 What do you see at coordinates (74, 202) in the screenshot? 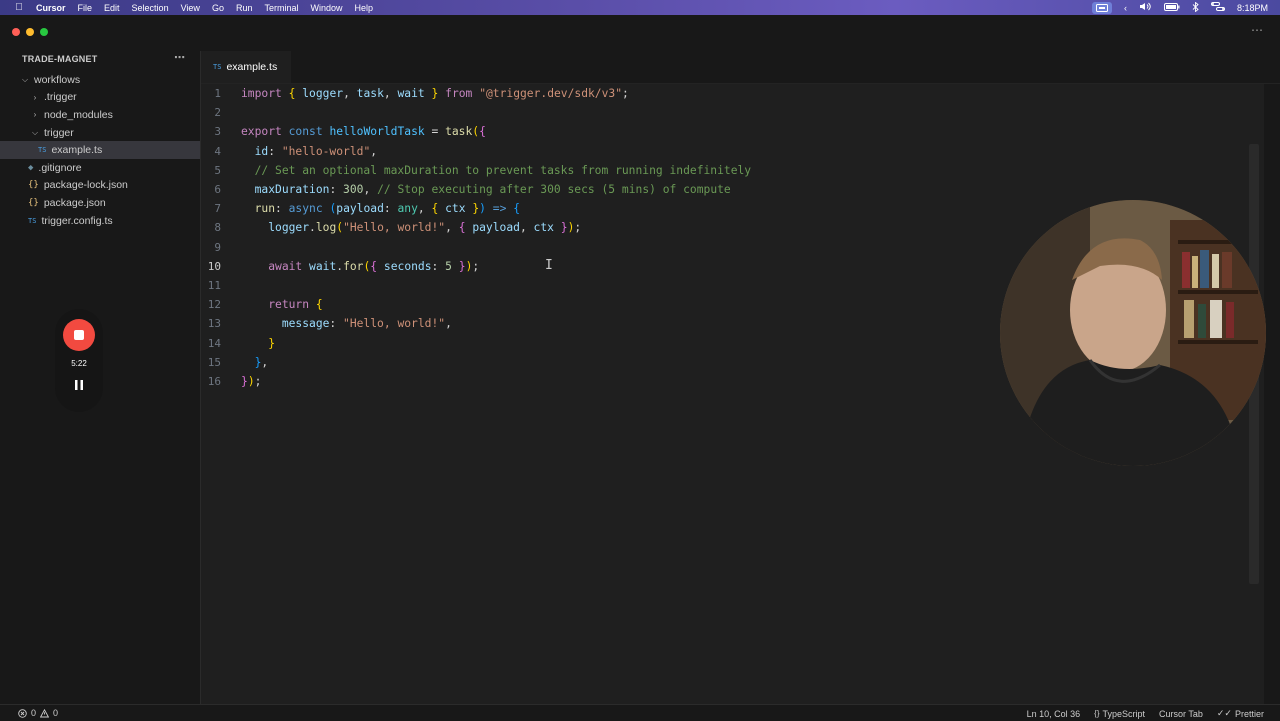
I see `tree-item-label: package.json` at bounding box center [74, 202].